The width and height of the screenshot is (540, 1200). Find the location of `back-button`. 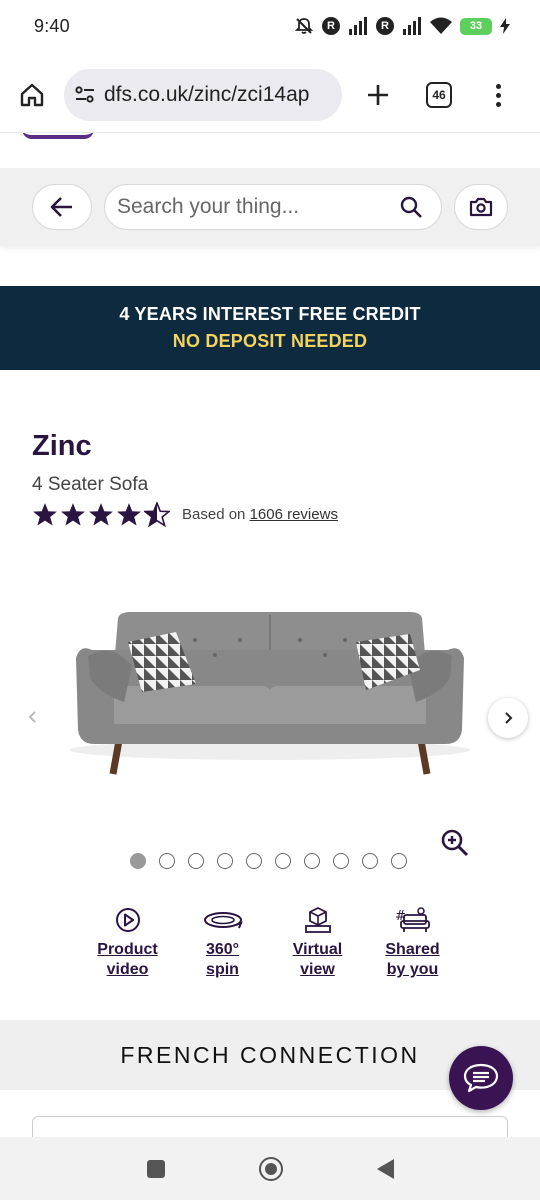

back-button is located at coordinates (62, 207).